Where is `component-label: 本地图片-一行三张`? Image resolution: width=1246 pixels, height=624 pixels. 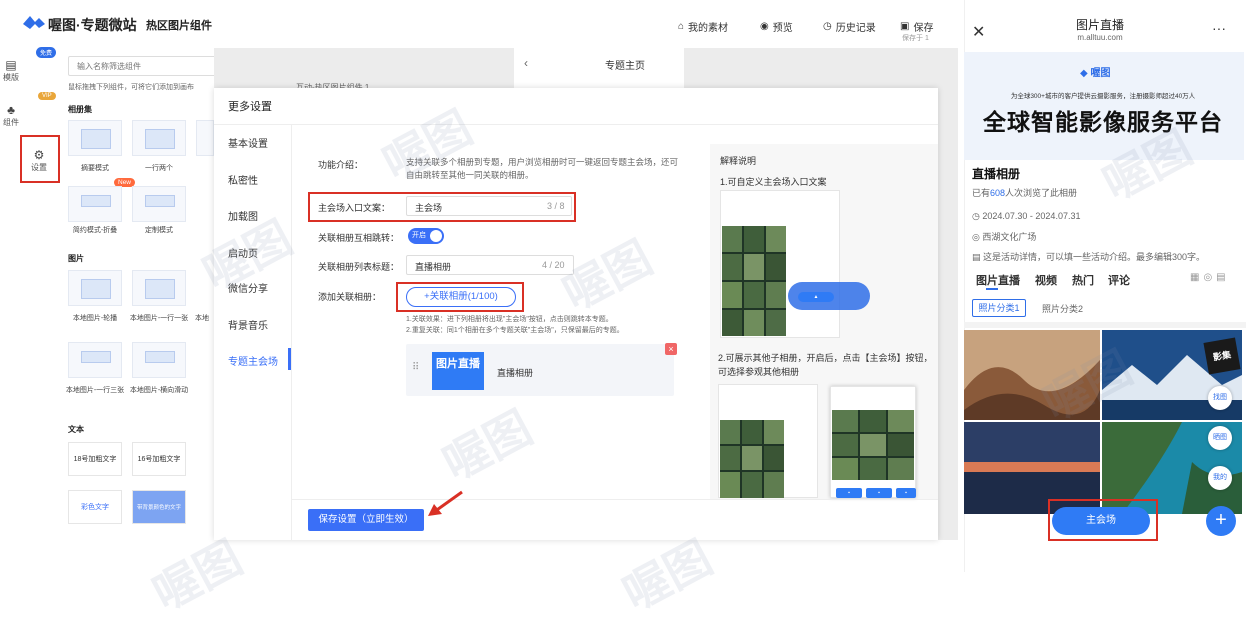 component-label: 本地图片-一行三张 is located at coordinates (95, 390).